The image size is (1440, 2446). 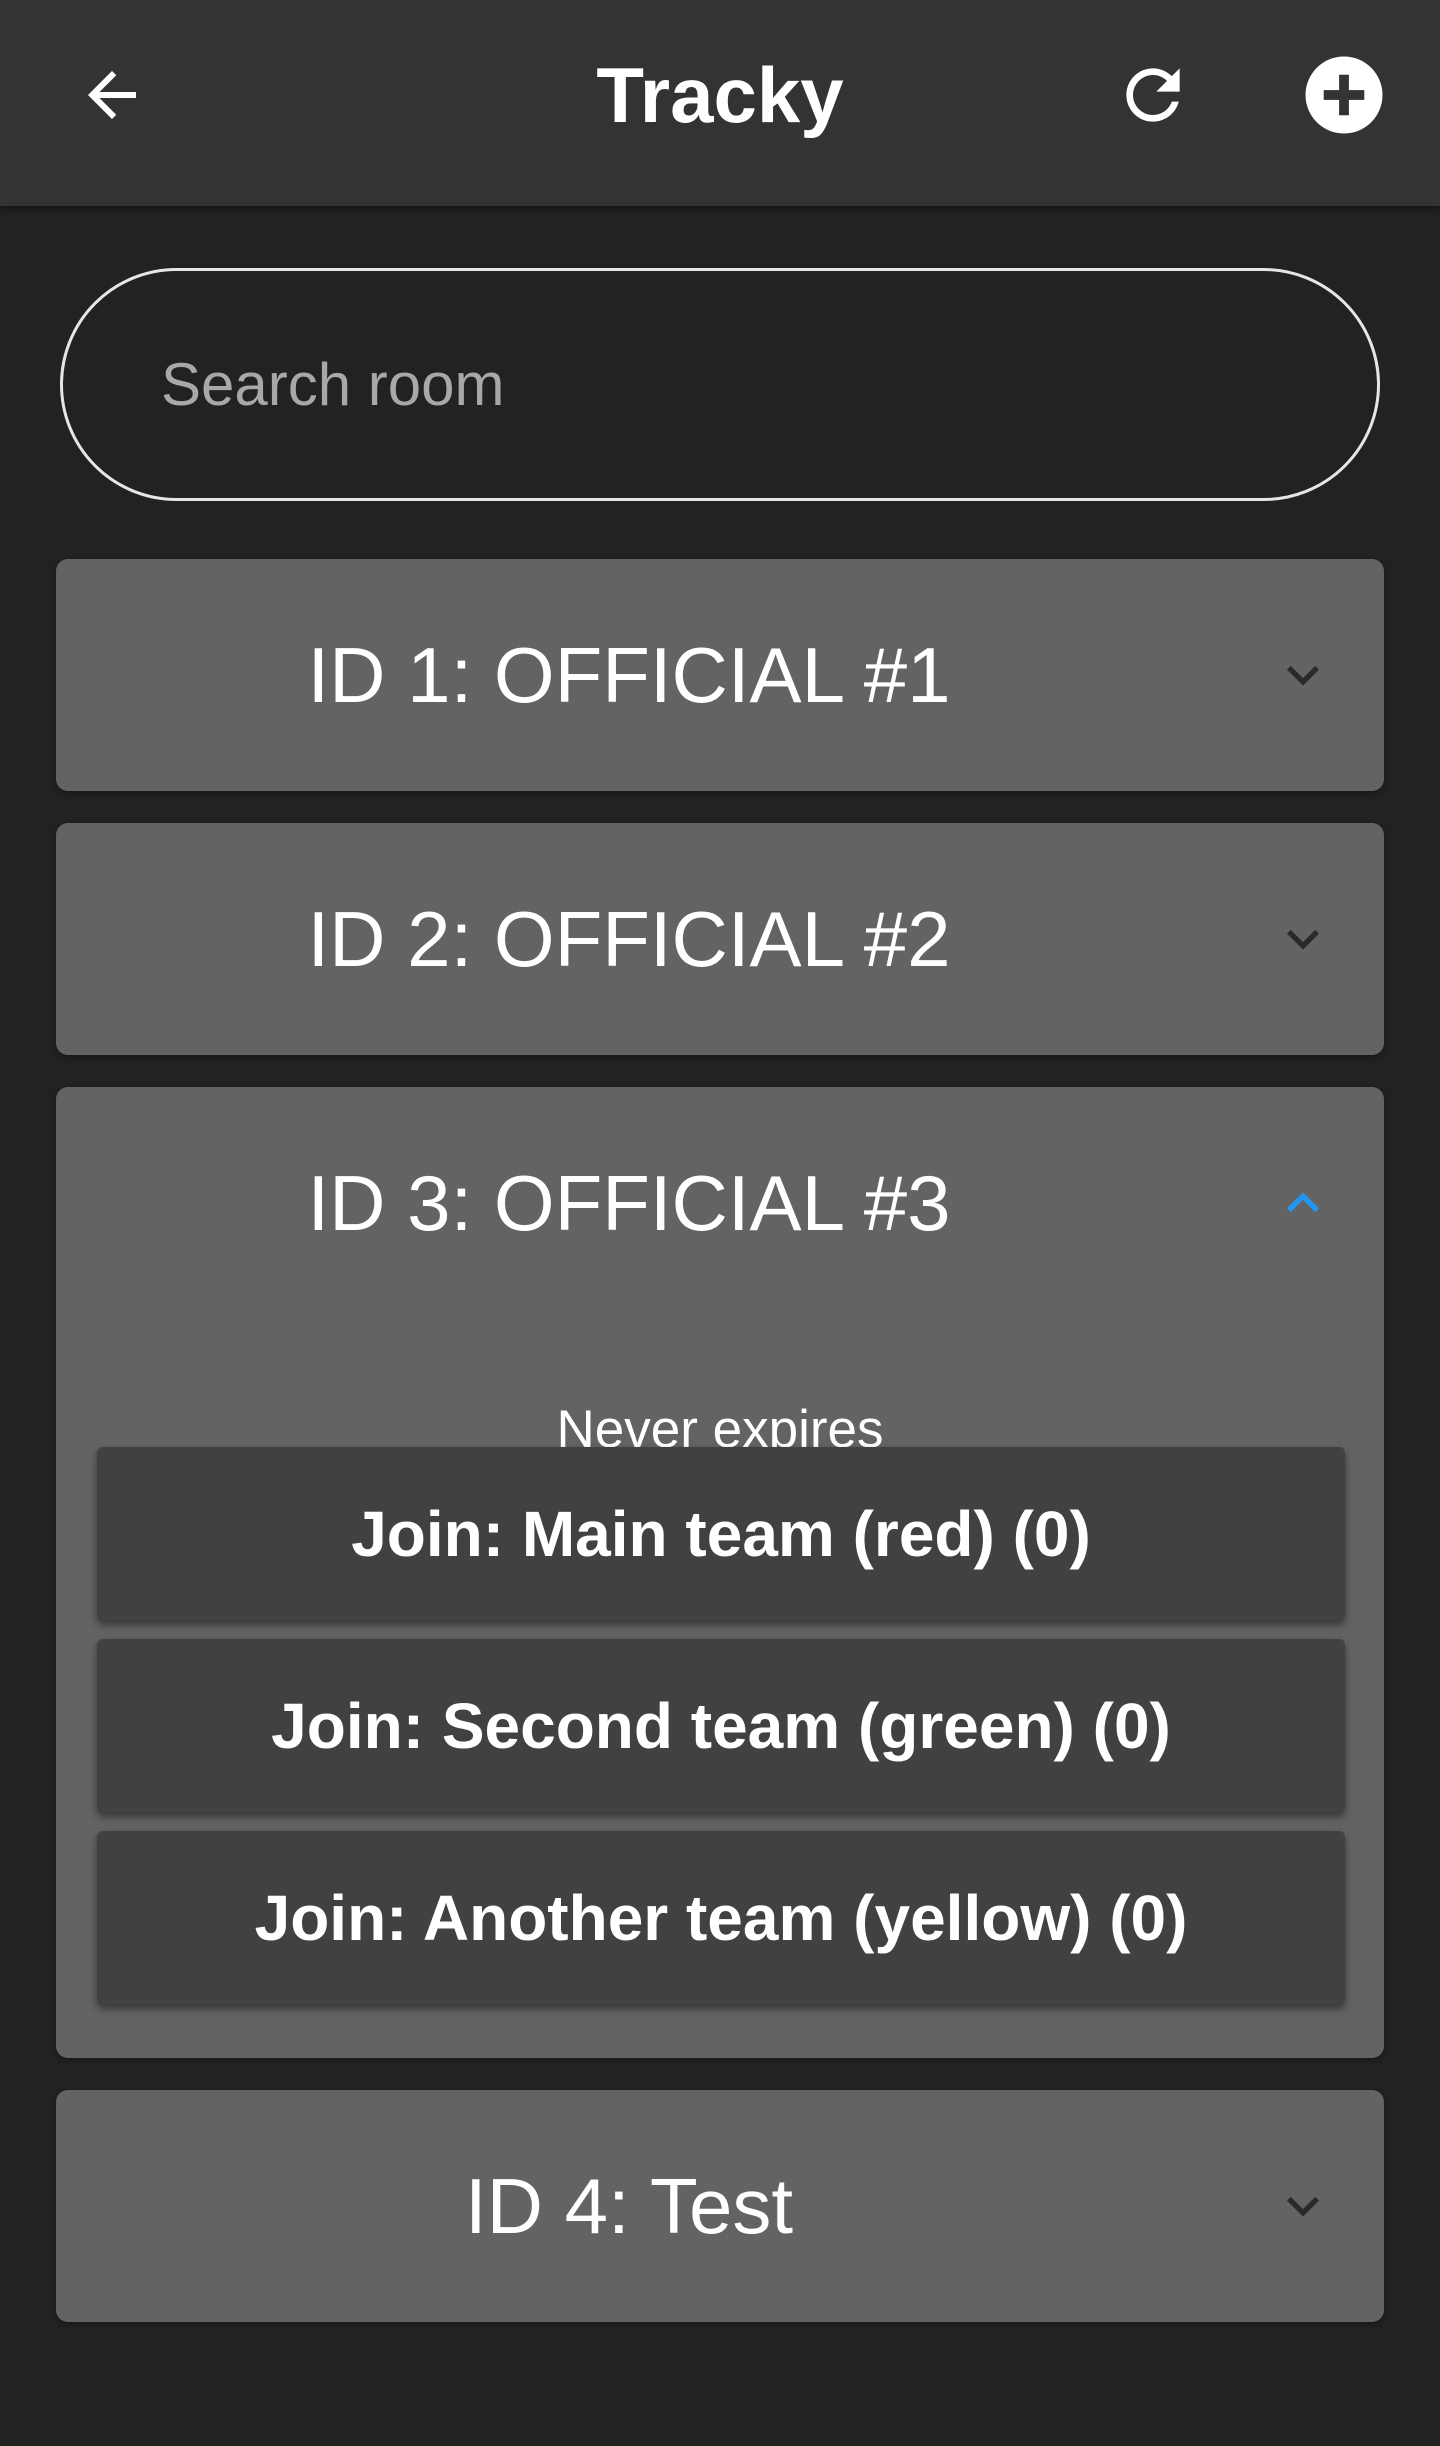 I want to click on app-title: Tracky, so click(x=720, y=95).